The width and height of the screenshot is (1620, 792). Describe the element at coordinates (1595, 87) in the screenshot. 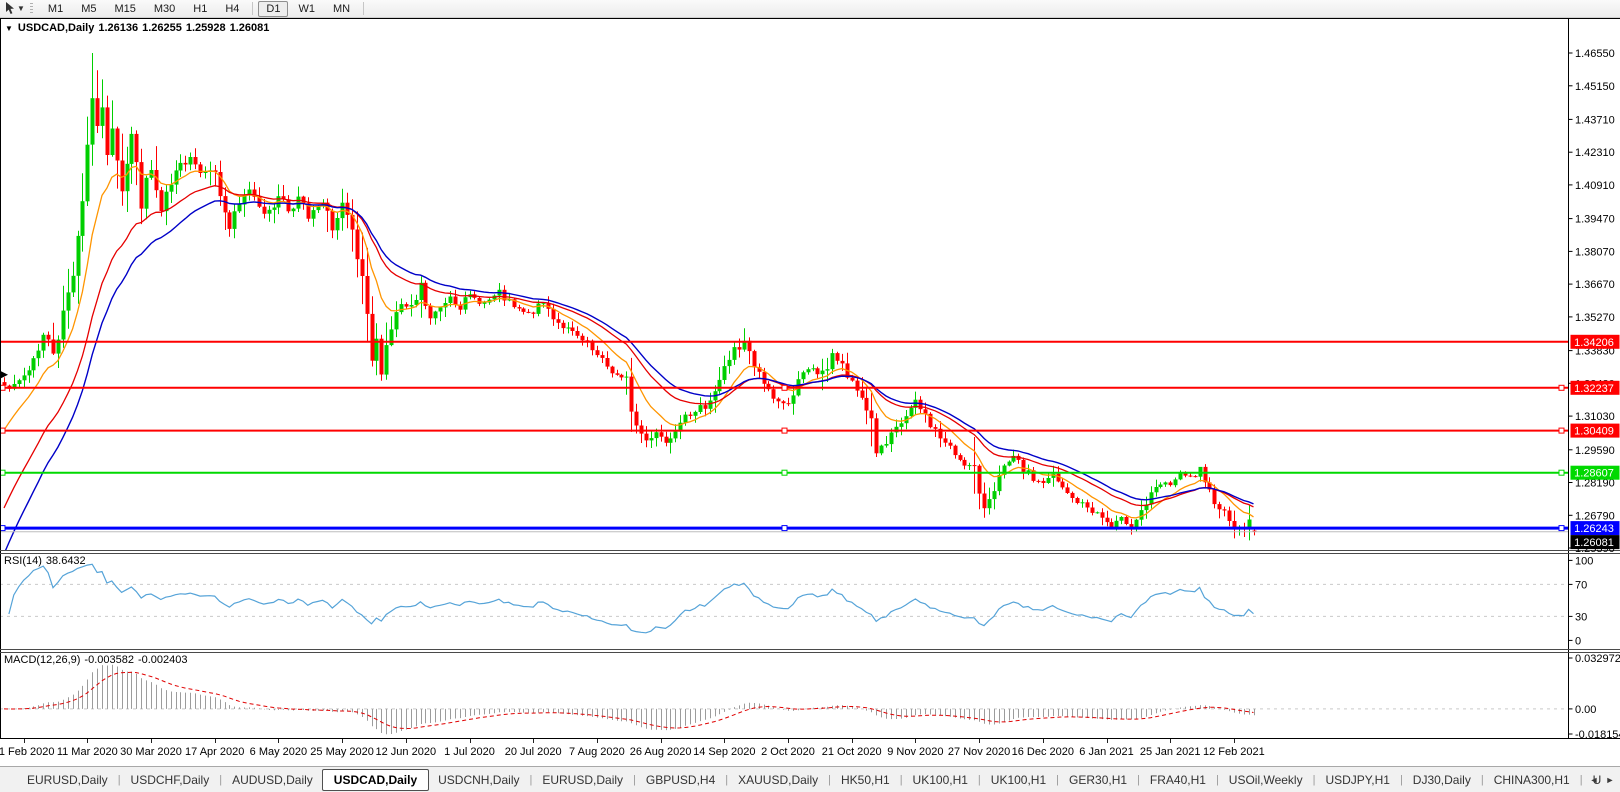

I see `price-tick-label: 1.45150` at that location.